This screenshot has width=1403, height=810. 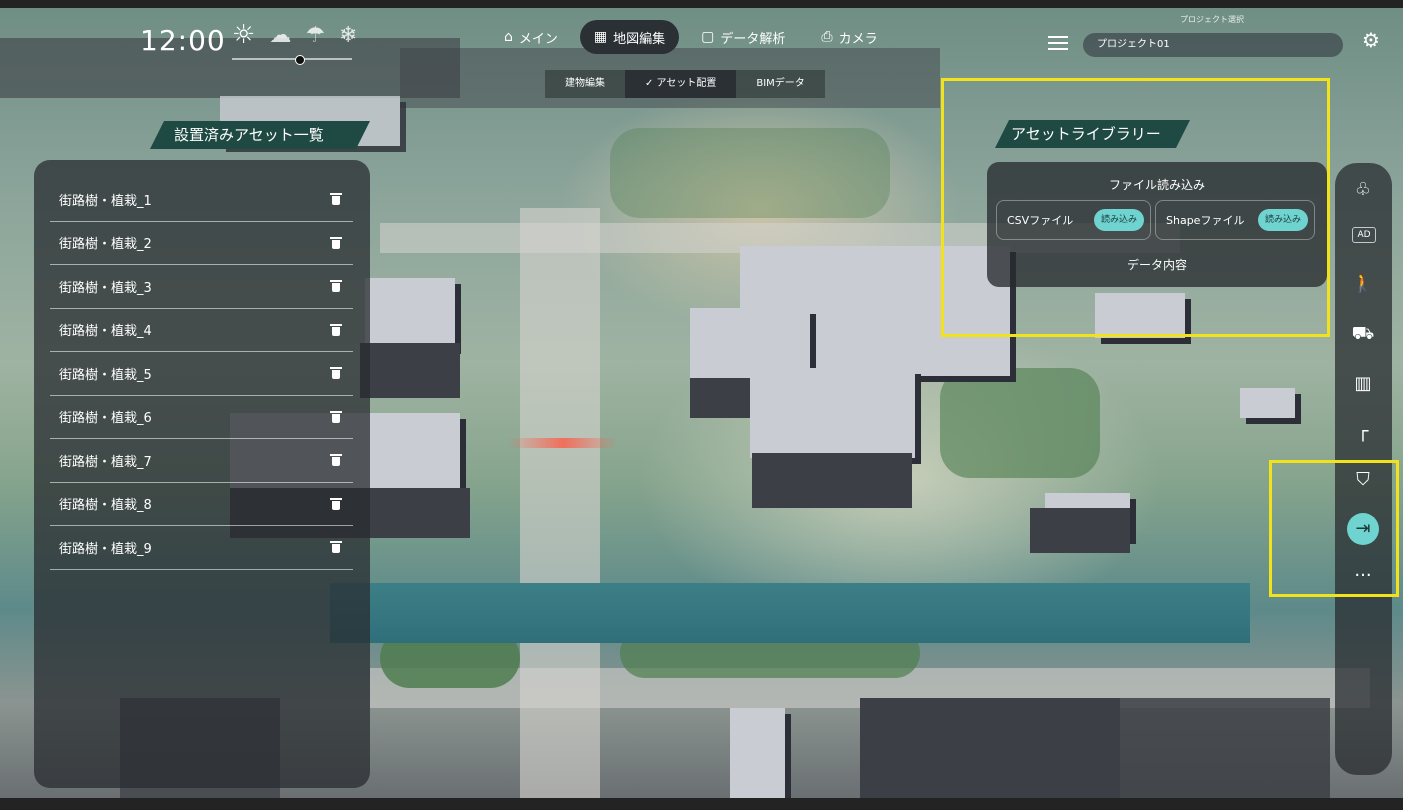 What do you see at coordinates (105, 288) in the screenshot?
I see `asset-name: 街路樹・植栽_3` at bounding box center [105, 288].